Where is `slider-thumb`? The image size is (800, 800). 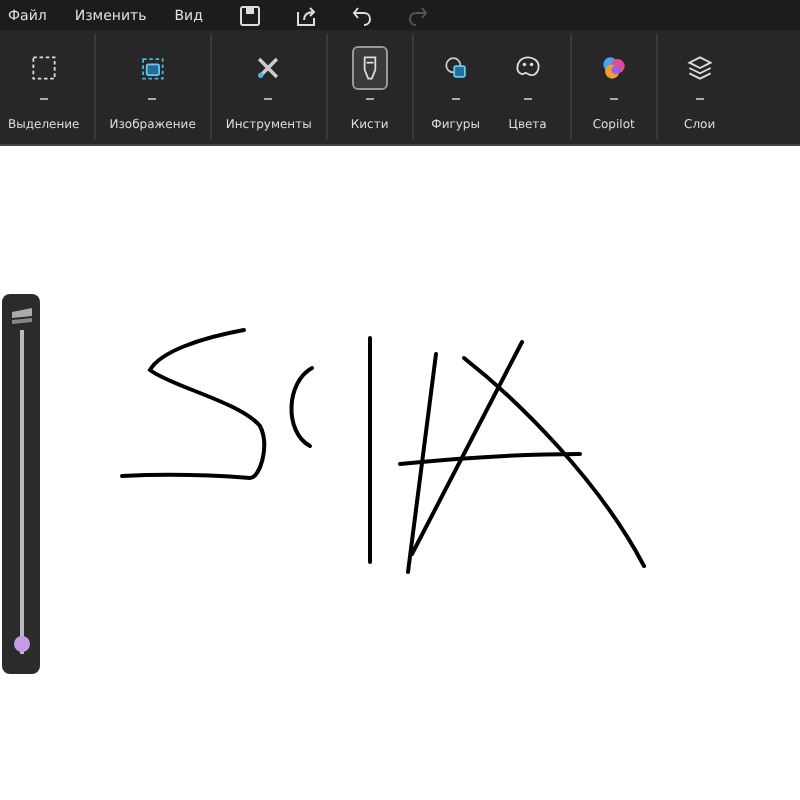 slider-thumb is located at coordinates (21, 643).